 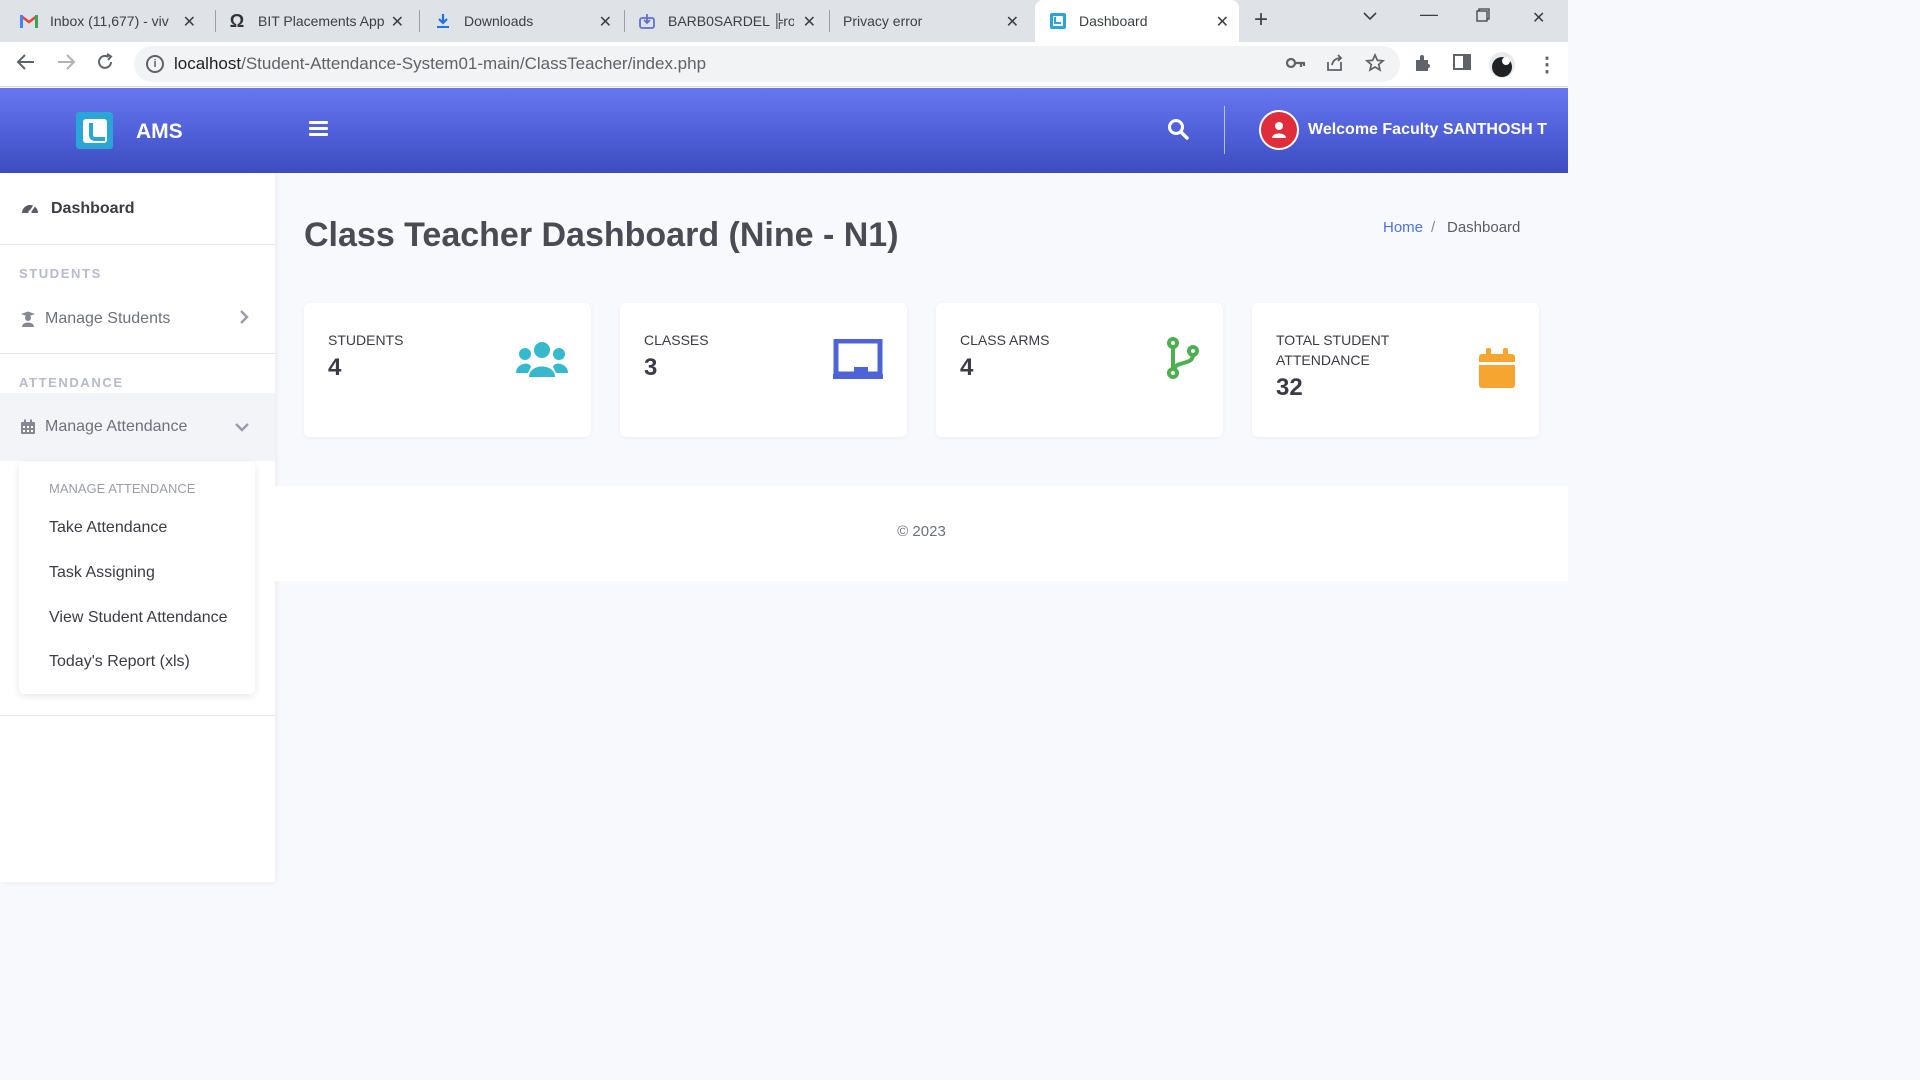 I want to click on tab-barbosardel: BARB0SARDEL ╠ro ✕, so click(x=732, y=21).